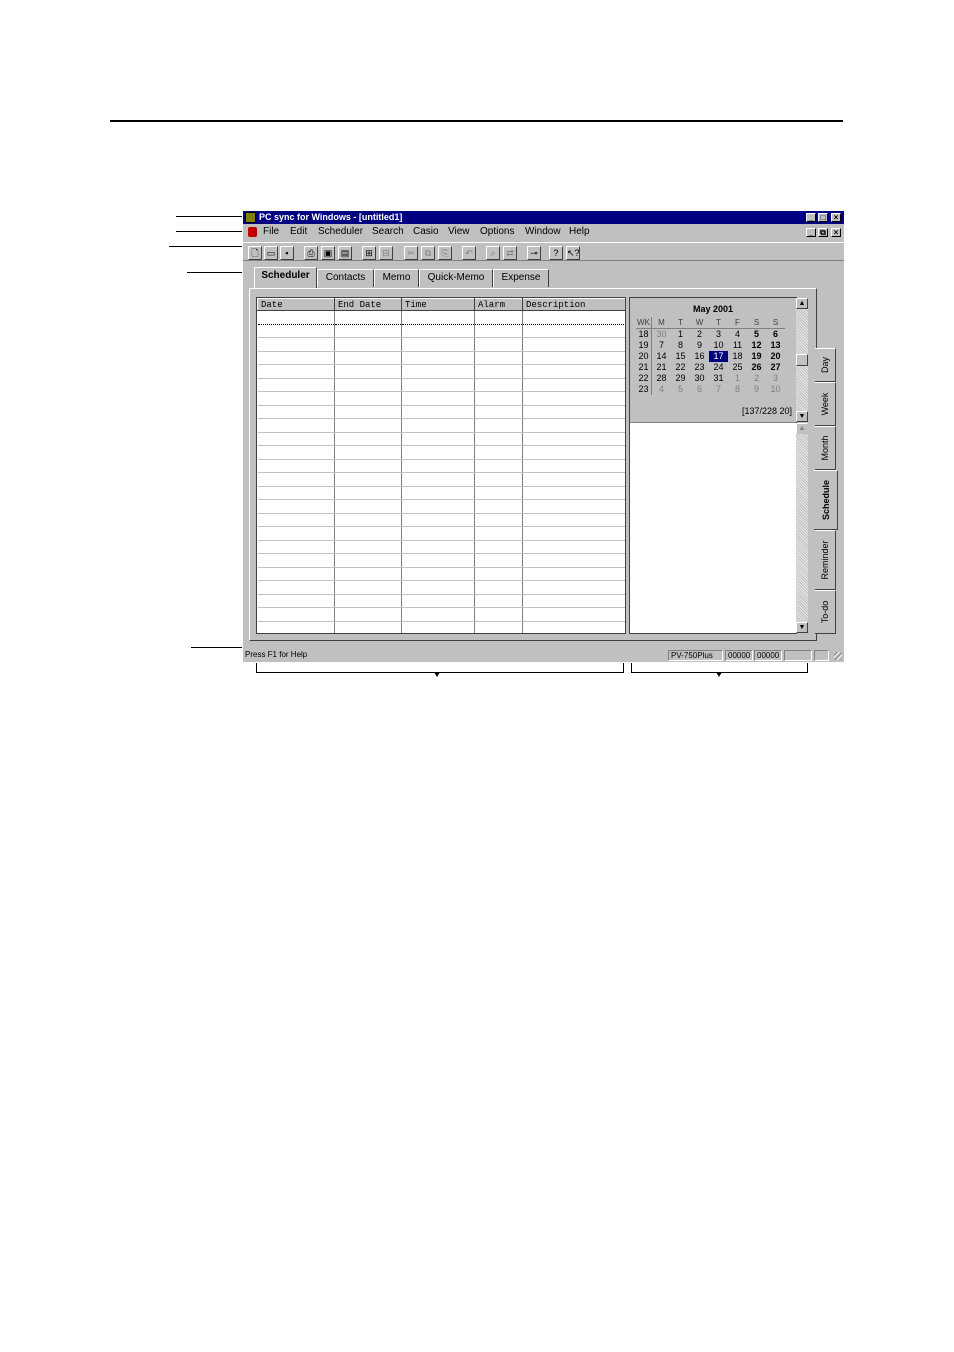  I want to click on replace-icon: ⇄, so click(510, 253).